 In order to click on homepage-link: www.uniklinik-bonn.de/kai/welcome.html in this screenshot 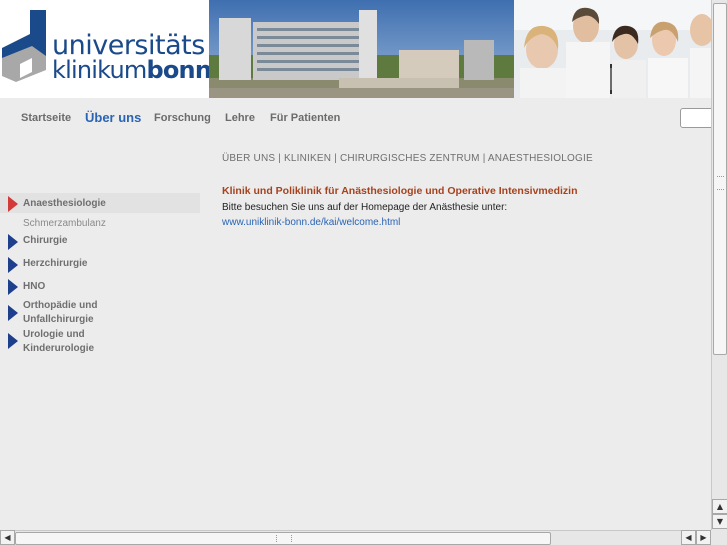, I will do `click(311, 222)`.